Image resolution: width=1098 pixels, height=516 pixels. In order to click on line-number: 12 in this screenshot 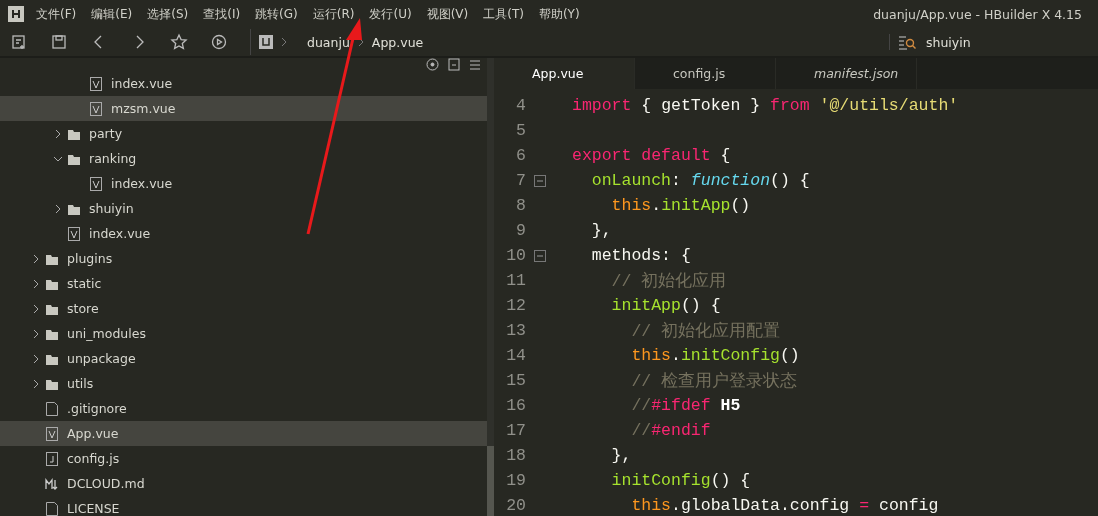, I will do `click(515, 305)`.